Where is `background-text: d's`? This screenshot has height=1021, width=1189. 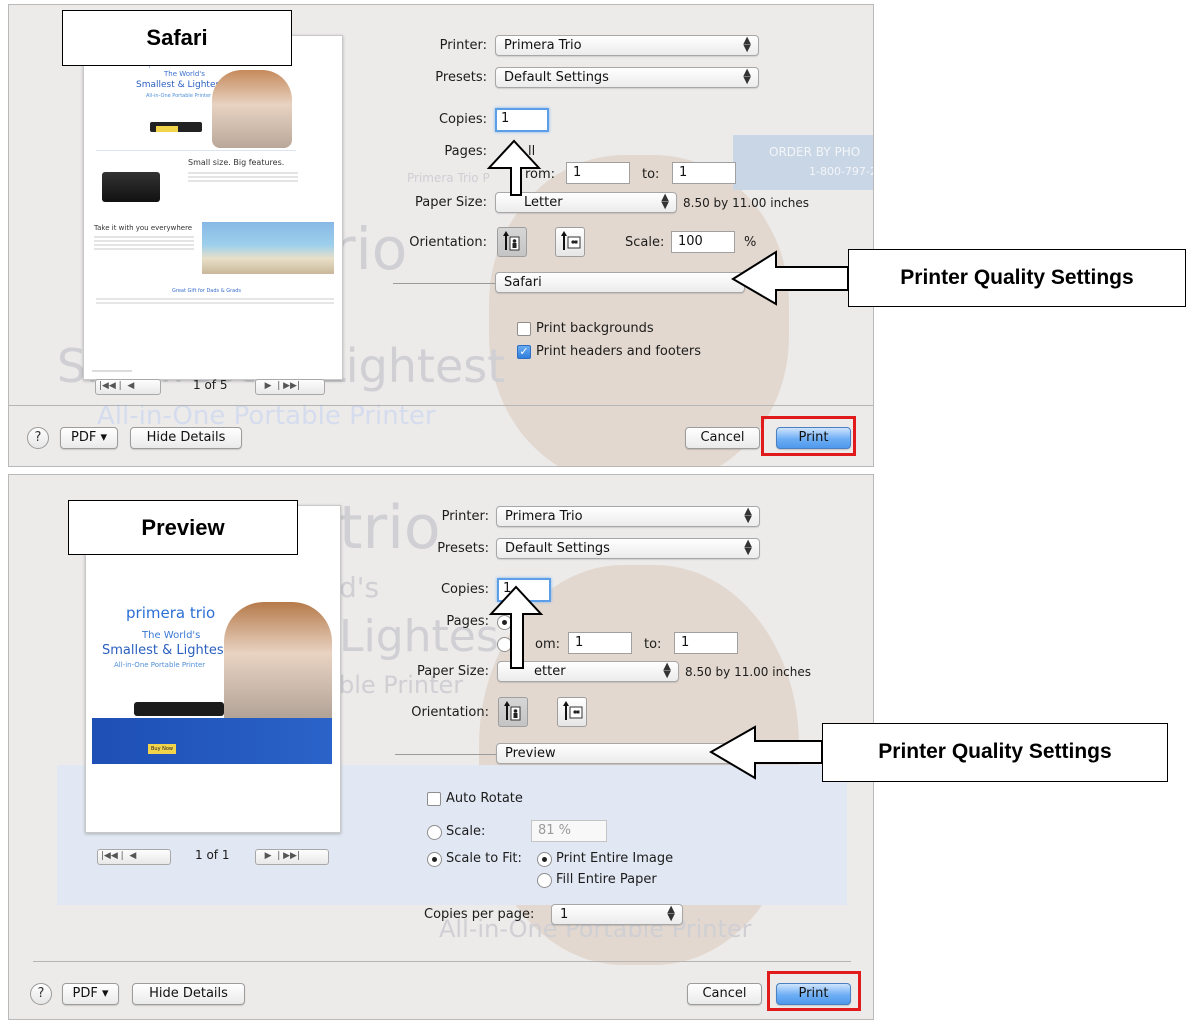 background-text: d's is located at coordinates (359, 587).